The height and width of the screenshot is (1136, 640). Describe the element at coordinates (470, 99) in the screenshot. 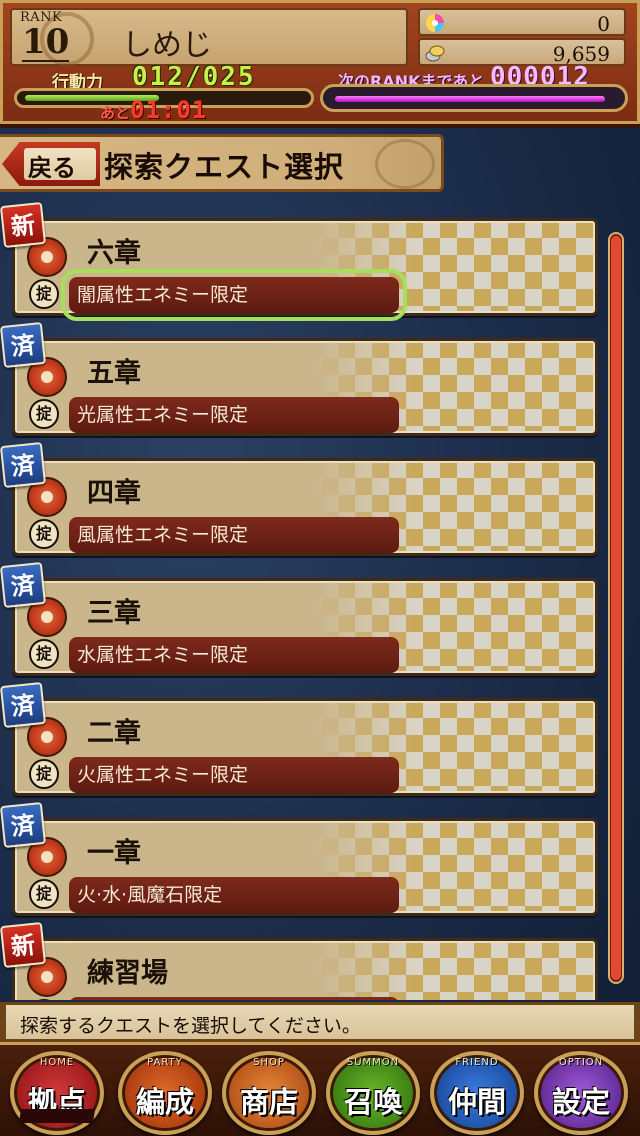

I see `exp-bar-fill` at that location.